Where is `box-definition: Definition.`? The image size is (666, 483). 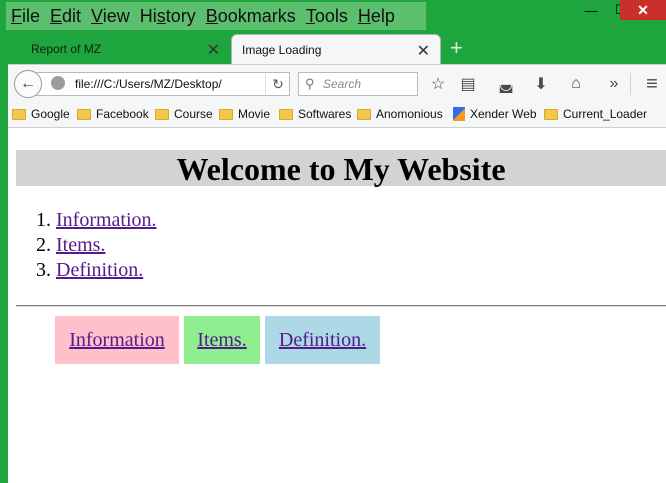
box-definition: Definition. is located at coordinates (322, 340).